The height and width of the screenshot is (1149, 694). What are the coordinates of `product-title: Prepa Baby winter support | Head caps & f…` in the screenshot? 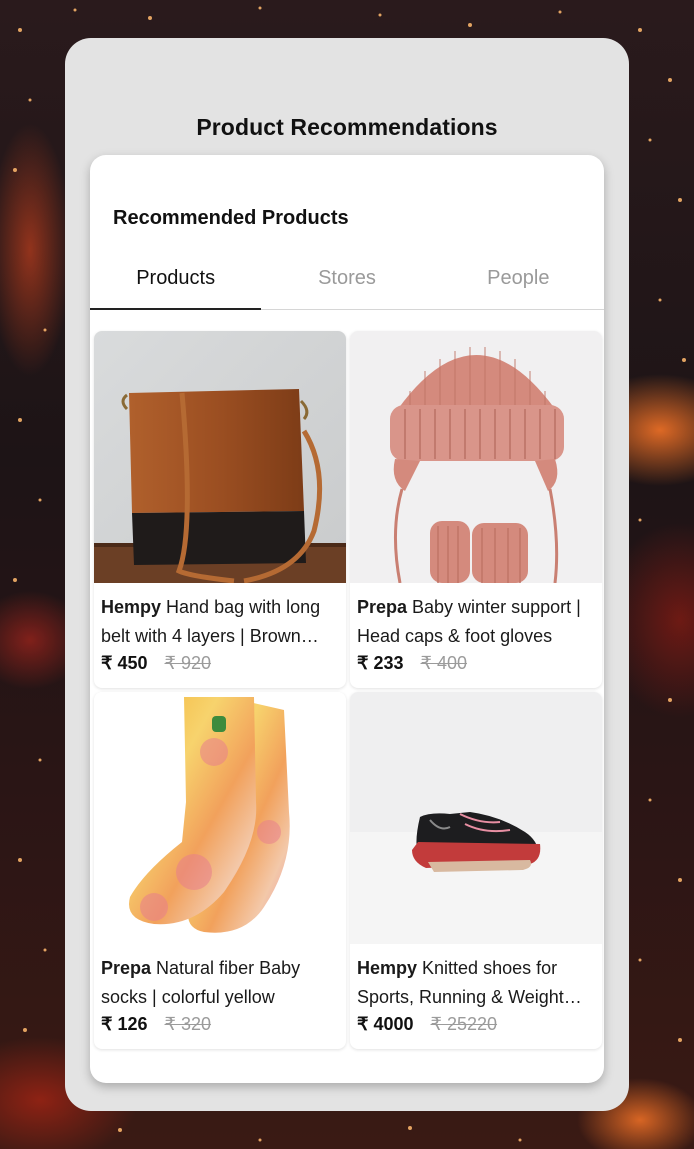 It's located at (476, 622).